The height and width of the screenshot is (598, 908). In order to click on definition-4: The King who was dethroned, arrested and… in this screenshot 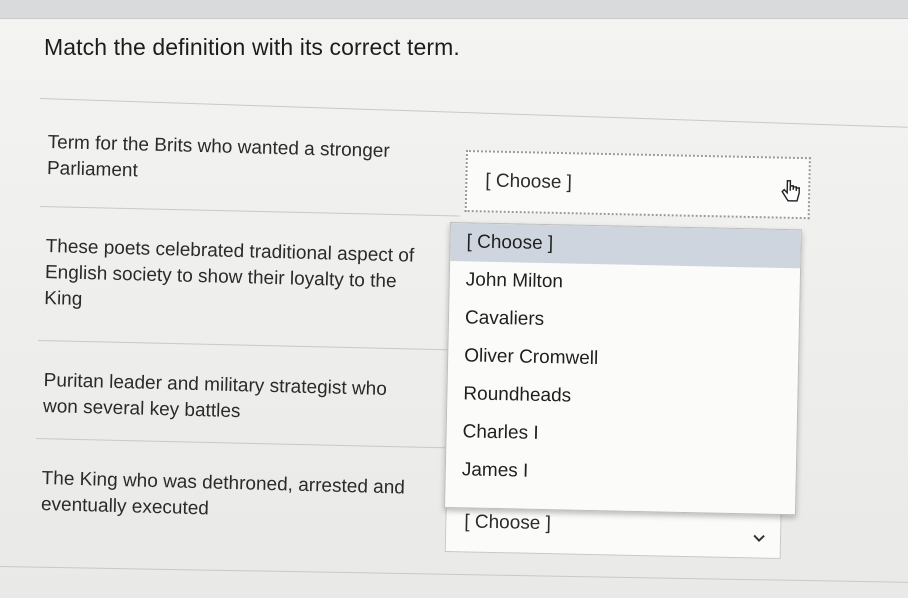, I will do `click(223, 496)`.